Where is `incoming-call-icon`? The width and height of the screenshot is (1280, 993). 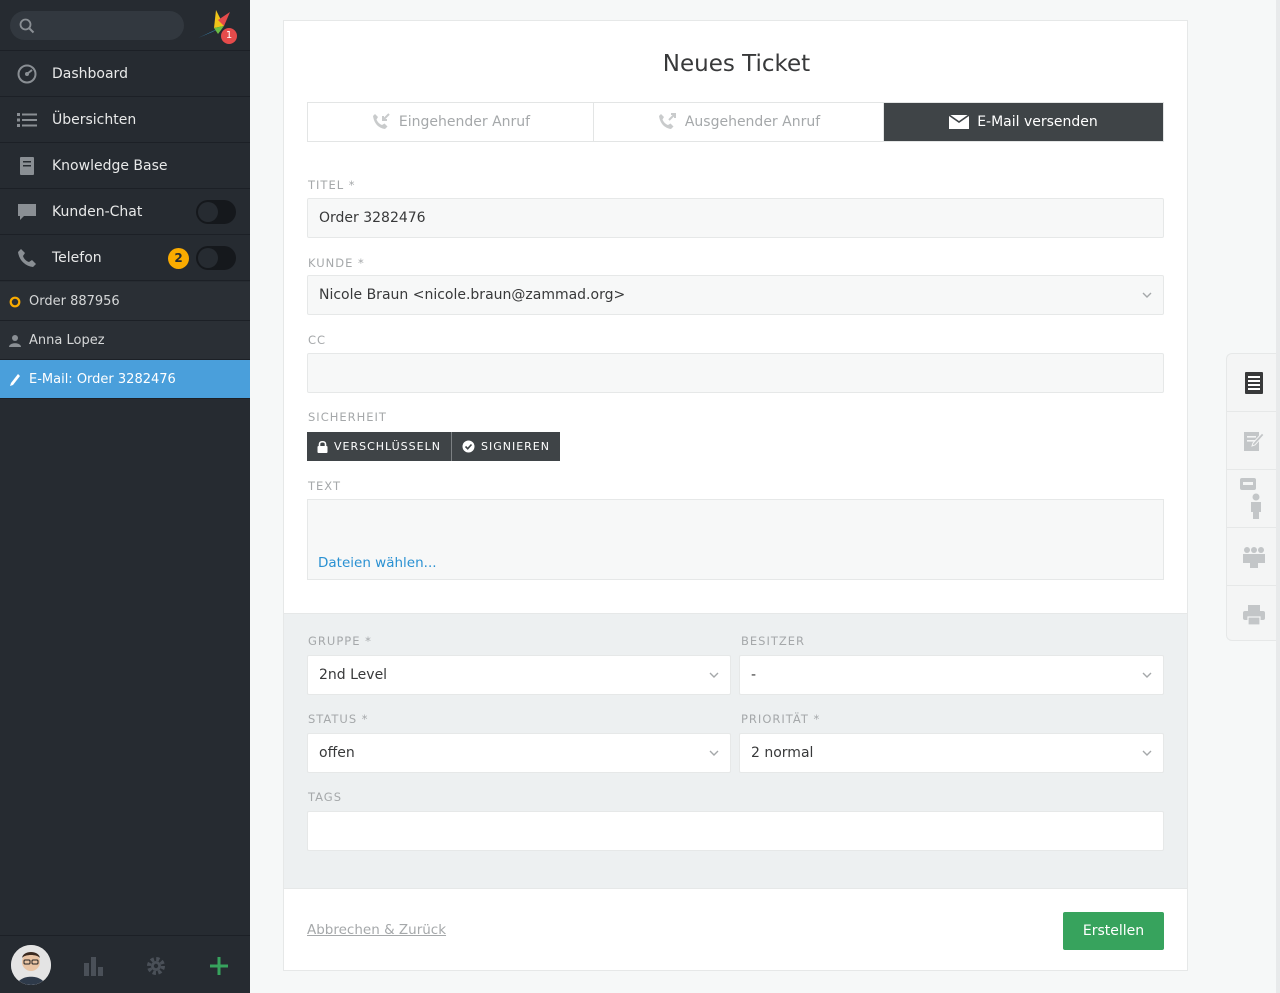
incoming-call-icon is located at coordinates (381, 121).